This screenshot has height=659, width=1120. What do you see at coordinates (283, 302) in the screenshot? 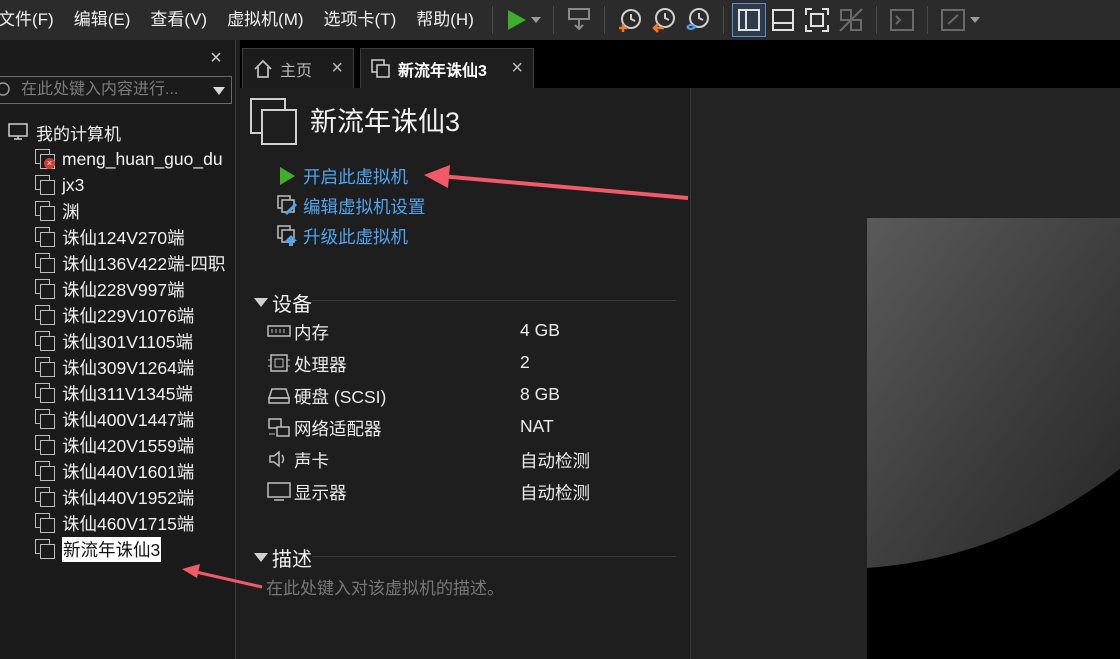
I see `devices-section-toggle: 设备` at bounding box center [283, 302].